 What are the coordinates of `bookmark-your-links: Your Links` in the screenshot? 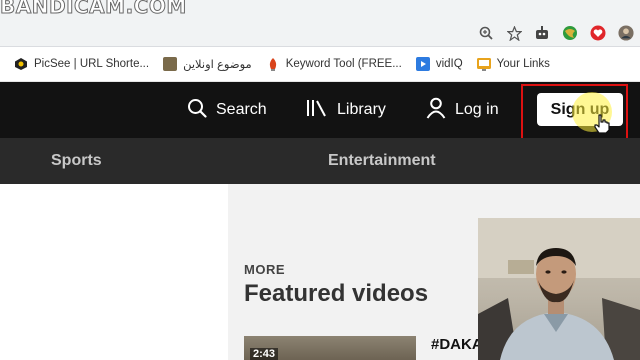 It's located at (513, 64).